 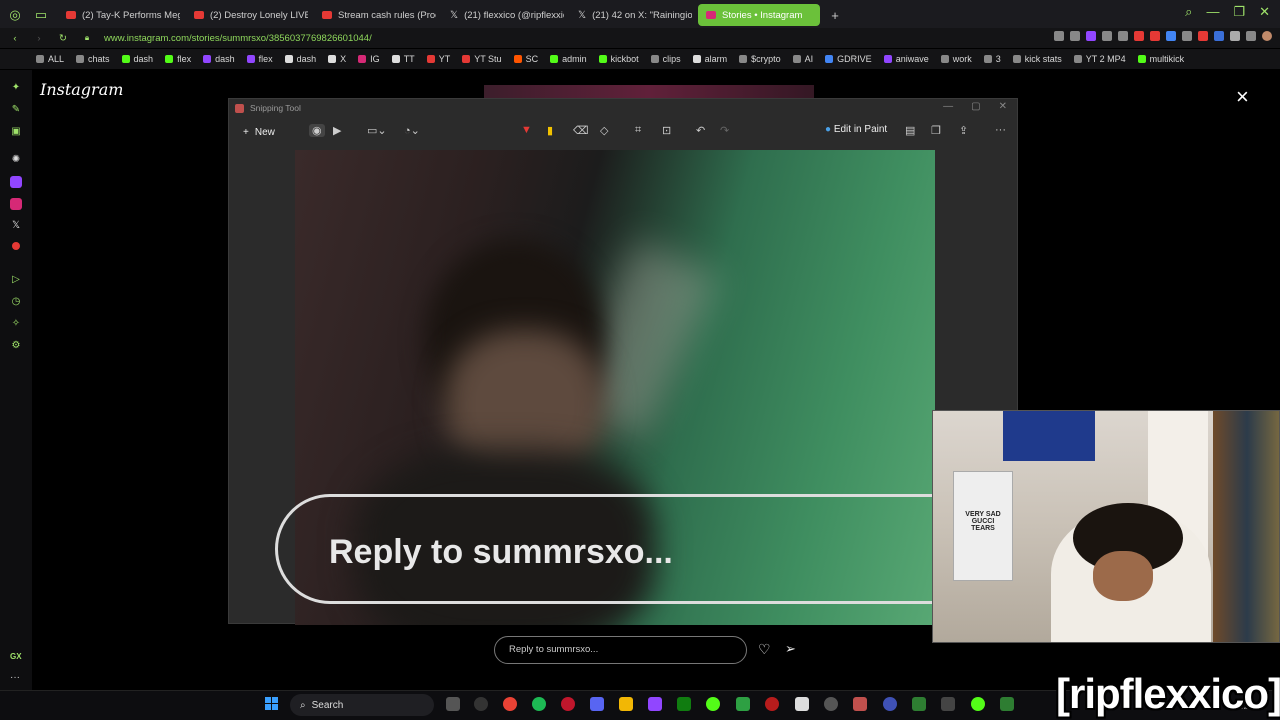 I want to click on browser-tab-active: Stories • Instagram, so click(x=759, y=15).